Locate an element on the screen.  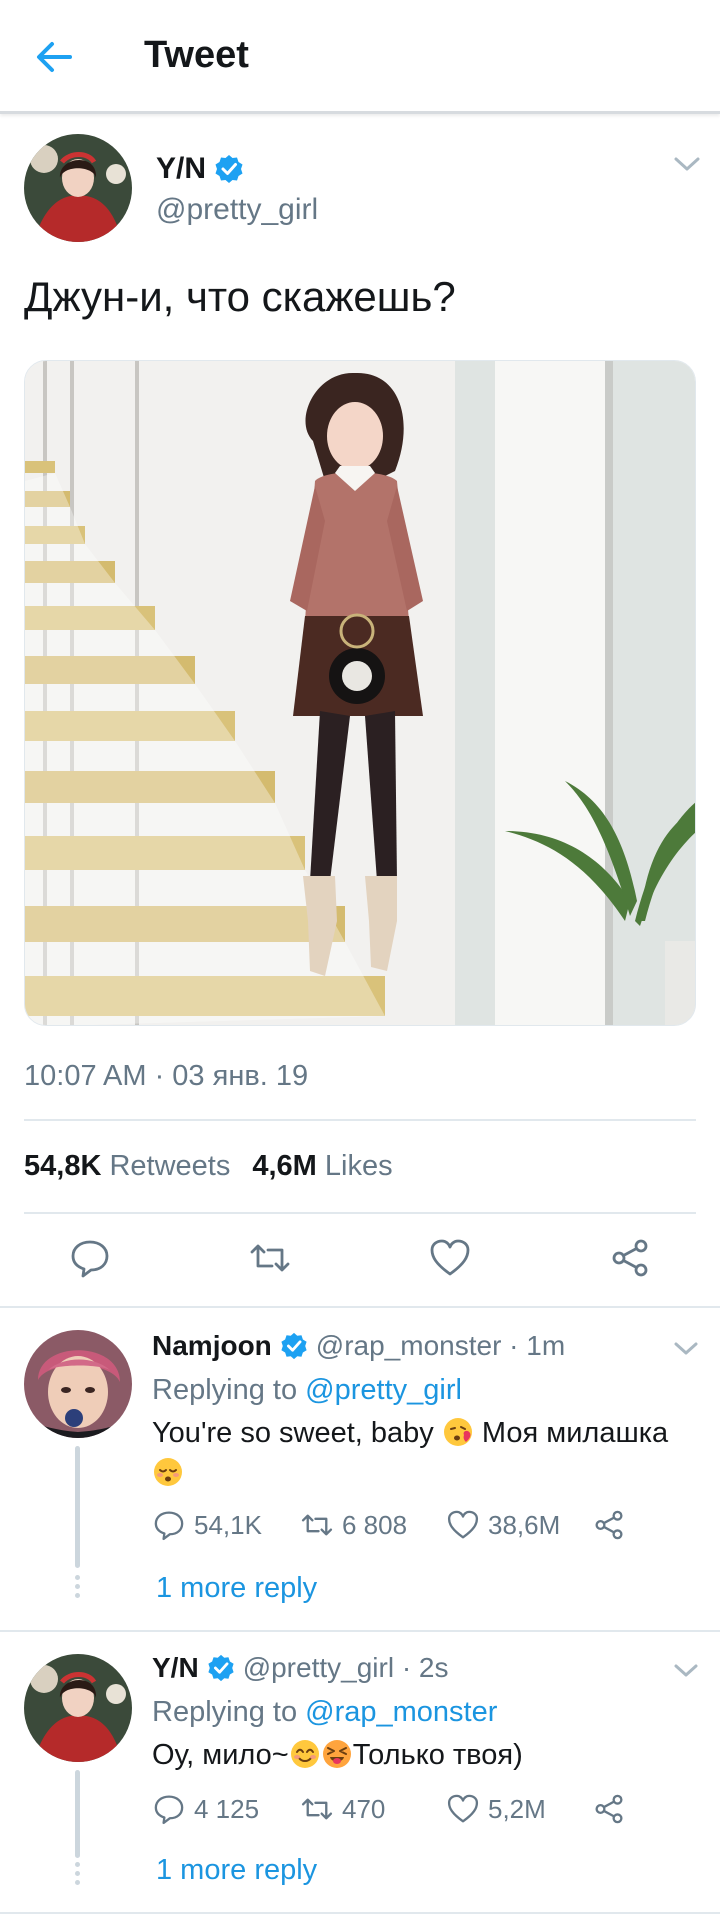
retweet-count: 470 is located at coordinates (364, 1808).